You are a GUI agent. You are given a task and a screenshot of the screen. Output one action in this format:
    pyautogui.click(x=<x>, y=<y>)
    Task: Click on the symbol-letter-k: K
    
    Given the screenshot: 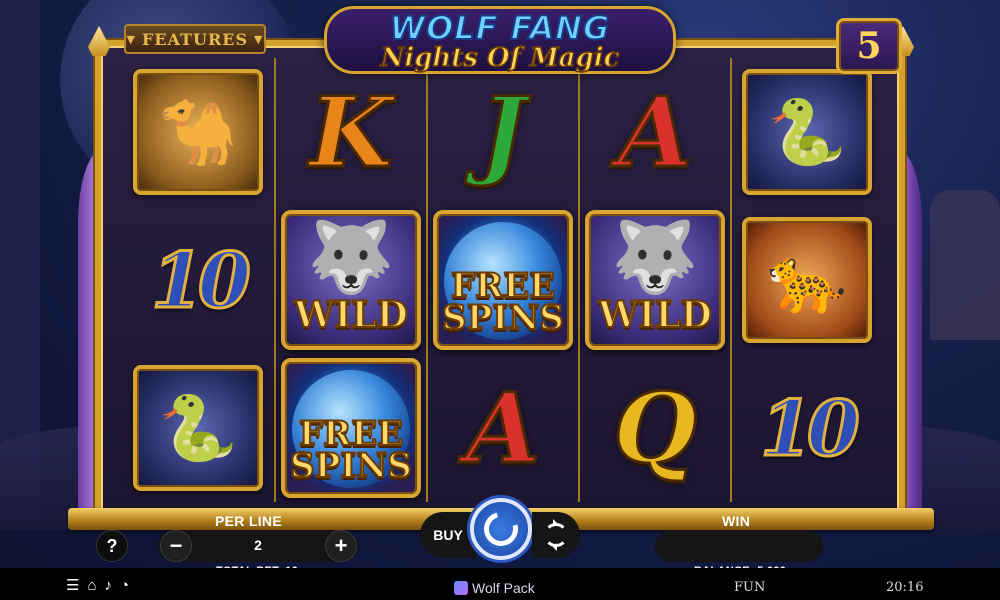 What is the action you would take?
    pyautogui.click(x=351, y=132)
    